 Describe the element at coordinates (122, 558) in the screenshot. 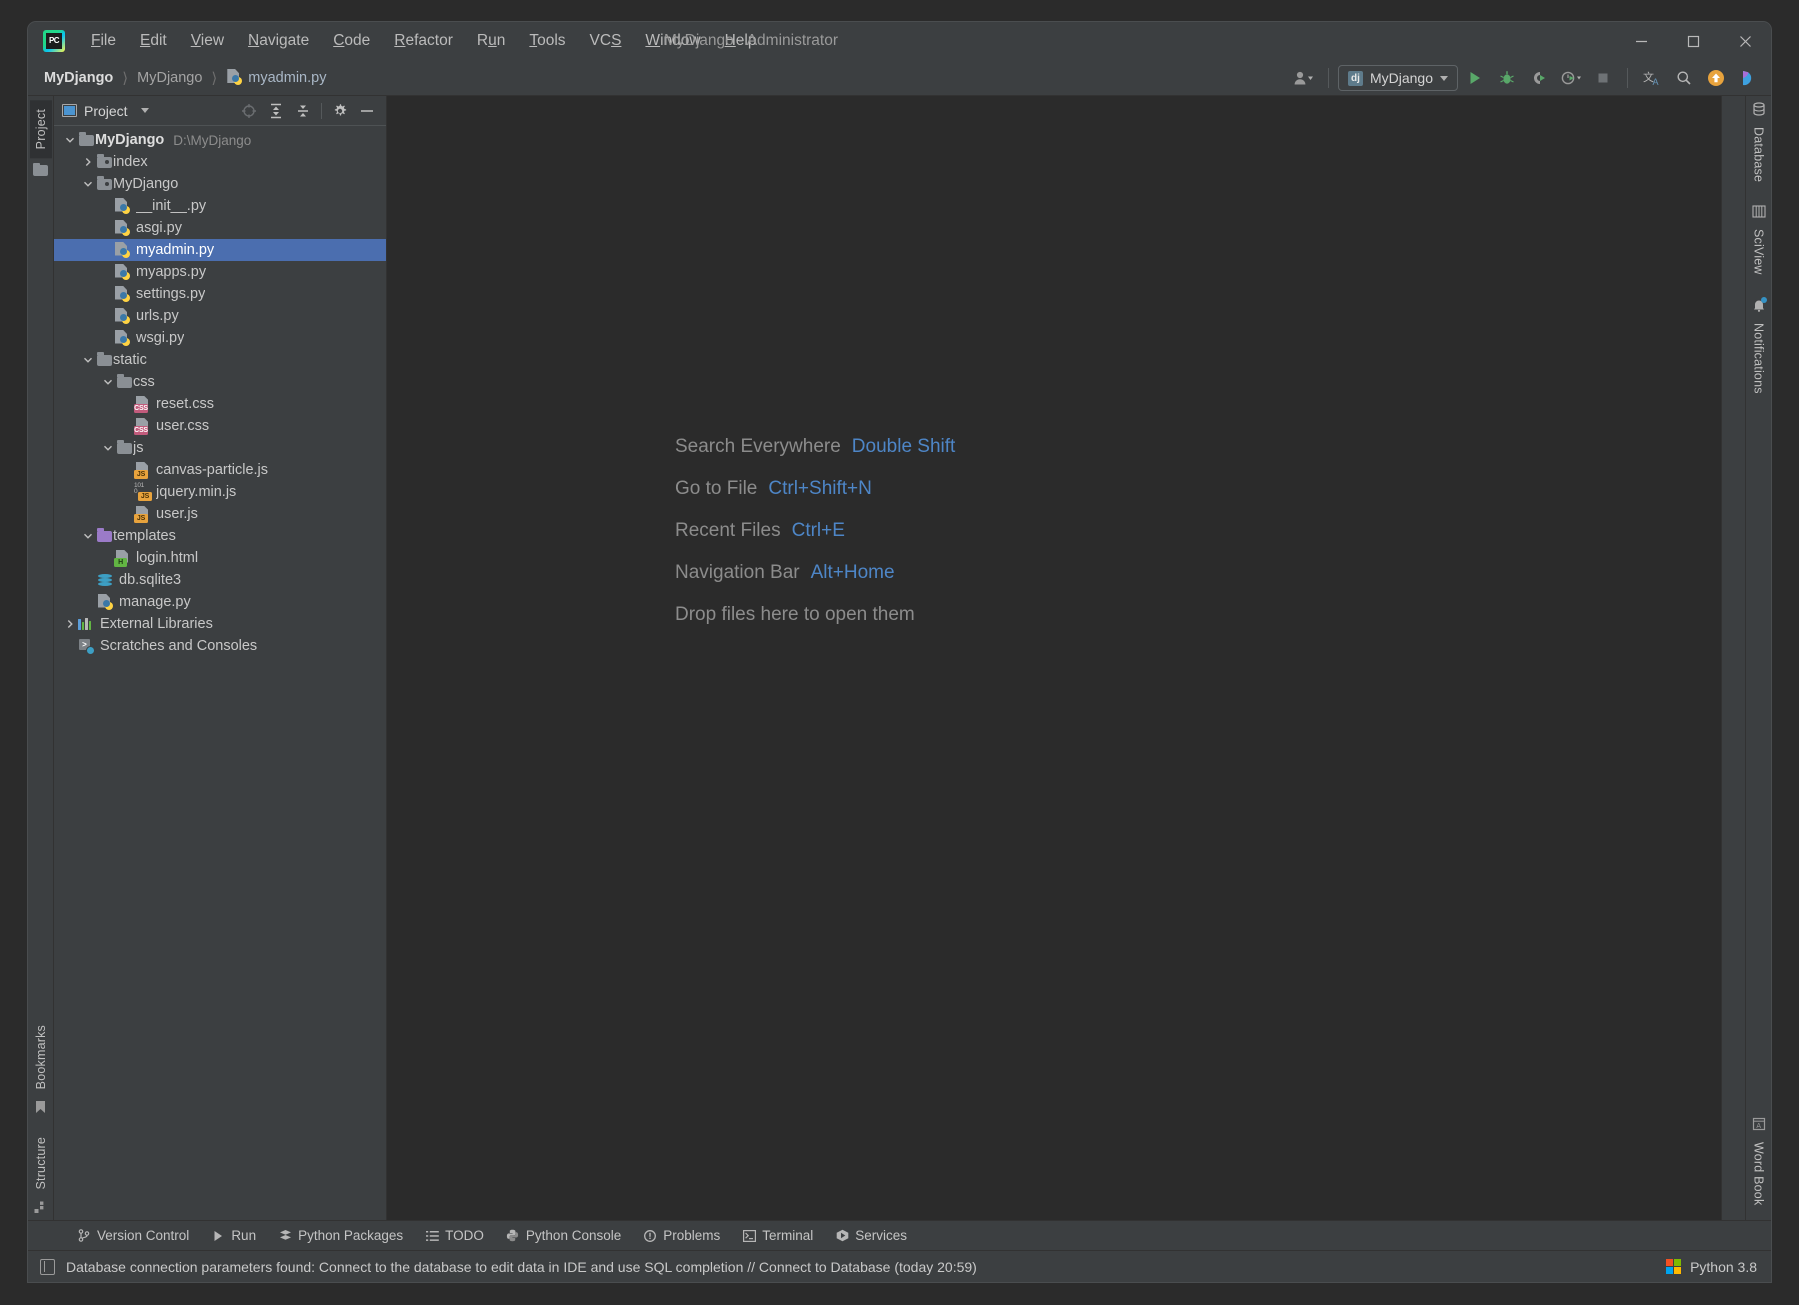

I see `html-file-icon: H` at that location.